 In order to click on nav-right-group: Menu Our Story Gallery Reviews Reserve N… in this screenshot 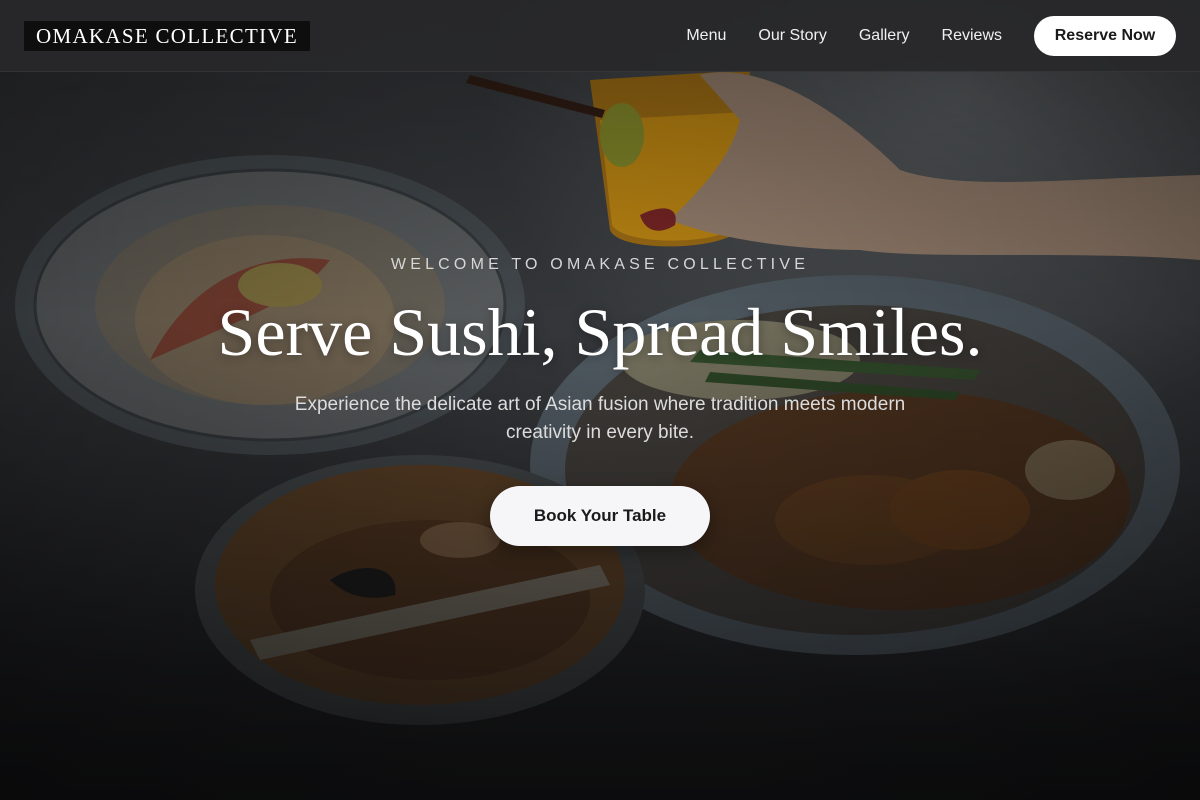, I will do `click(931, 35)`.